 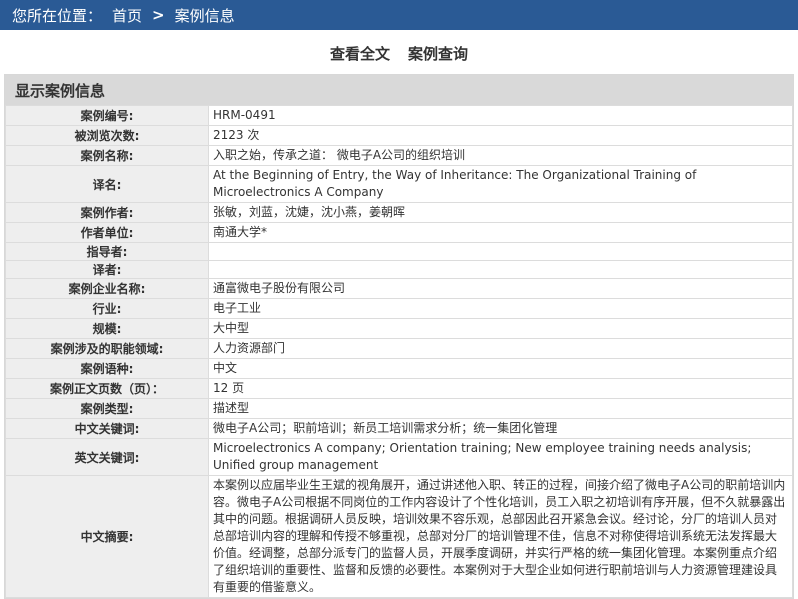 I want to click on field-label-company: 案例企业名称:, so click(x=107, y=288).